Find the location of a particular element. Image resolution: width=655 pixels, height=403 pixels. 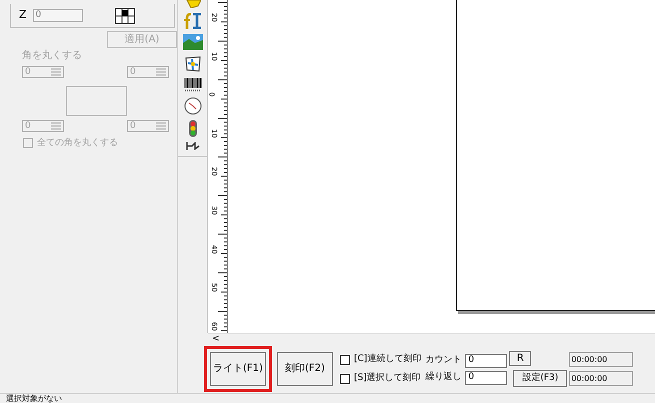

checkbox-label: [C]連続して刻印 is located at coordinates (388, 359).